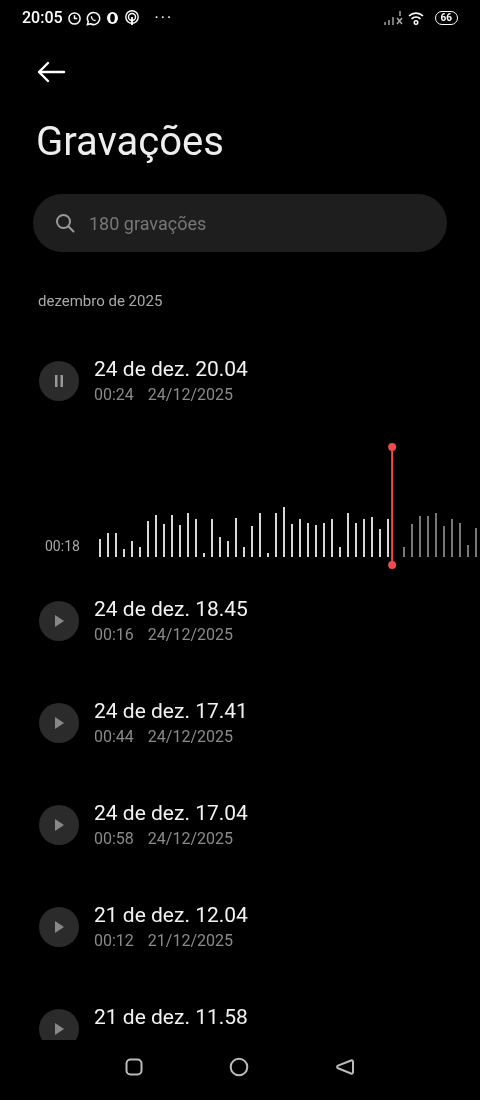 Image resolution: width=480 pixels, height=1100 pixels. I want to click on recording-duration: 00:24, so click(114, 394).